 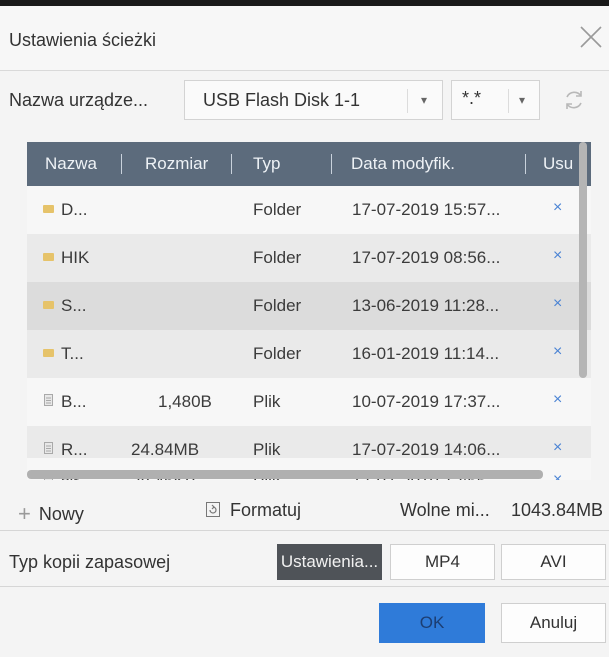 I want to click on cell-name: HIK, so click(x=75, y=257).